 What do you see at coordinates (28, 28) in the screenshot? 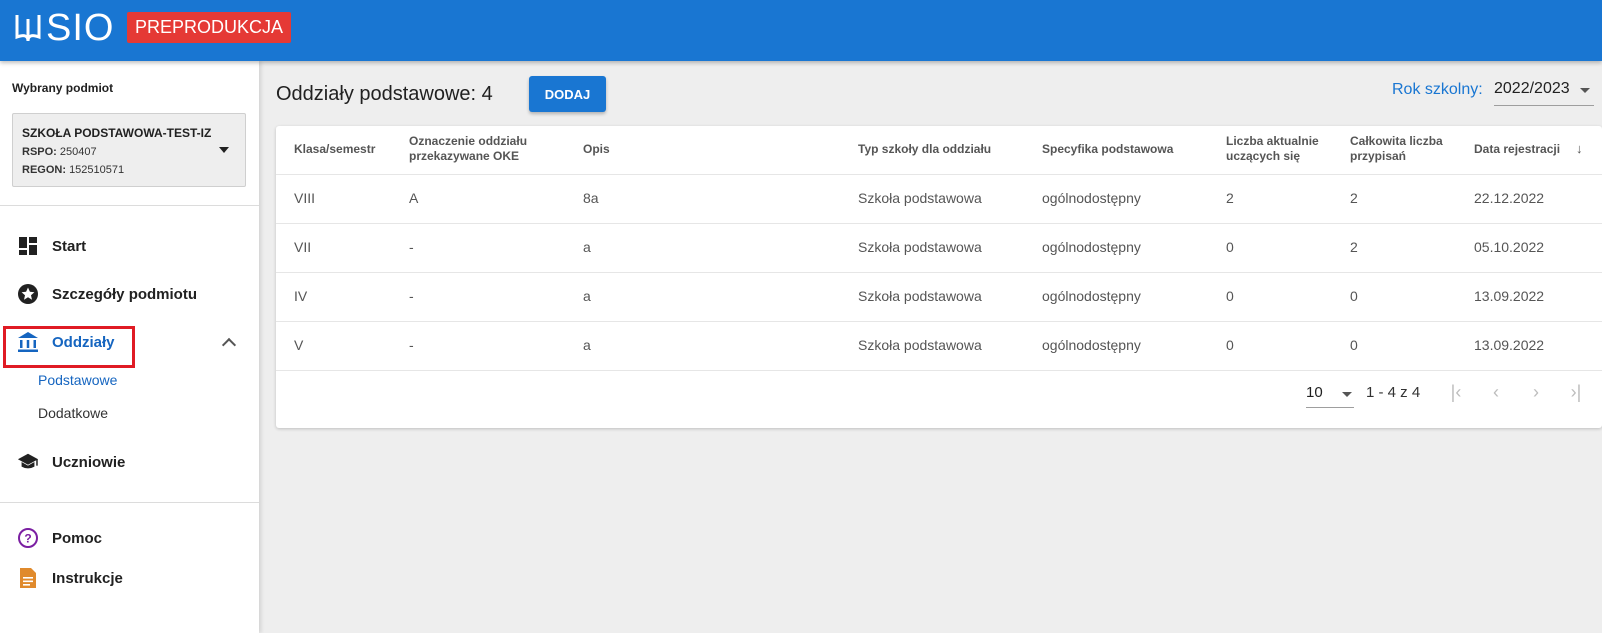
I see `book-icon` at bounding box center [28, 28].